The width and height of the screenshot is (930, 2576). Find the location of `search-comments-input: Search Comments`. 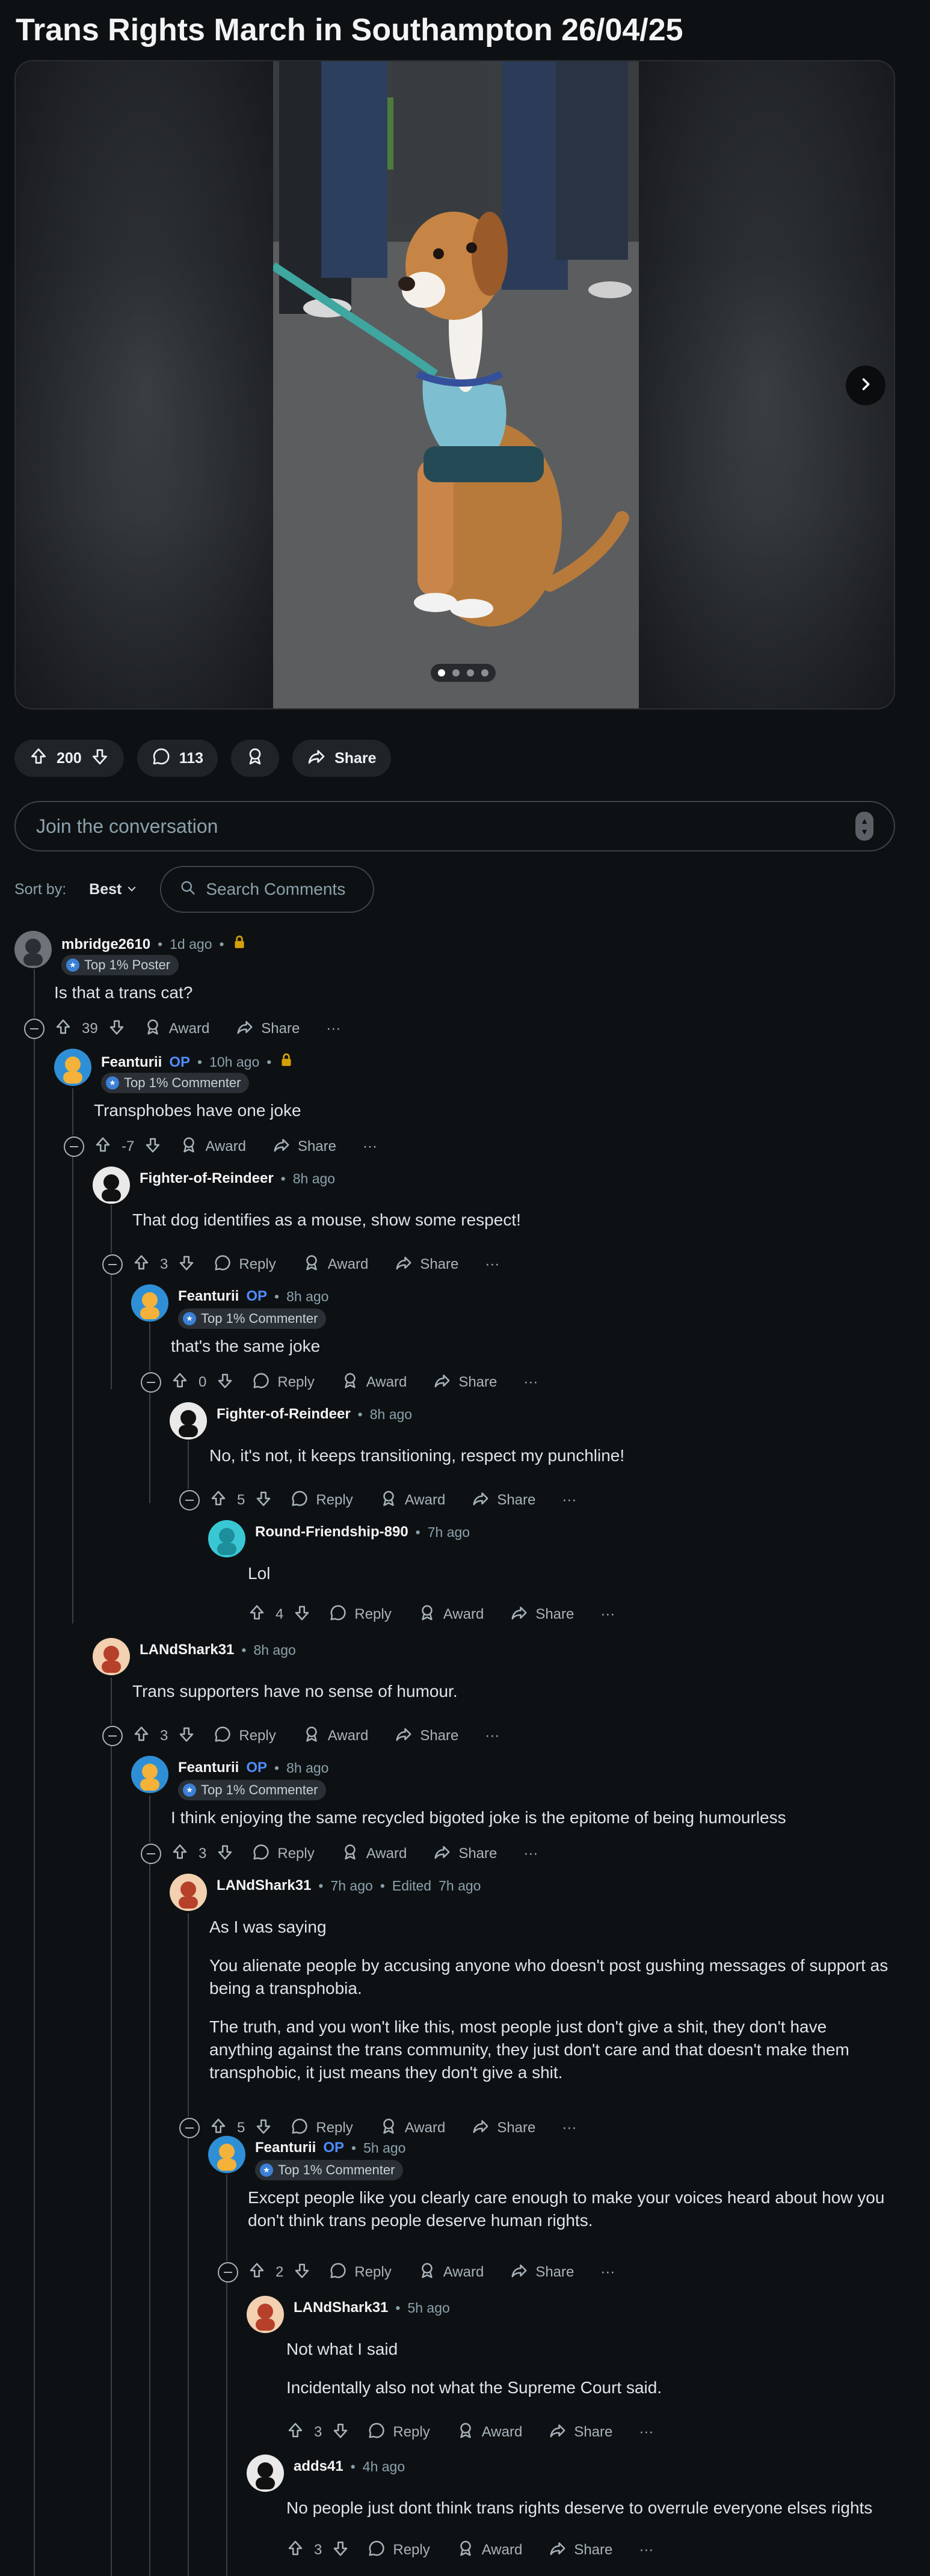

search-comments-input: Search Comments is located at coordinates (267, 889).